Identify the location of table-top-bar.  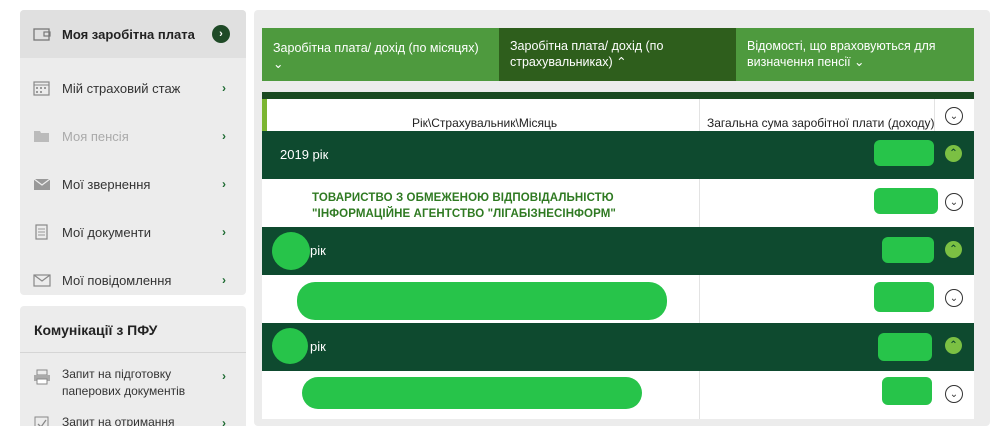
(618, 95).